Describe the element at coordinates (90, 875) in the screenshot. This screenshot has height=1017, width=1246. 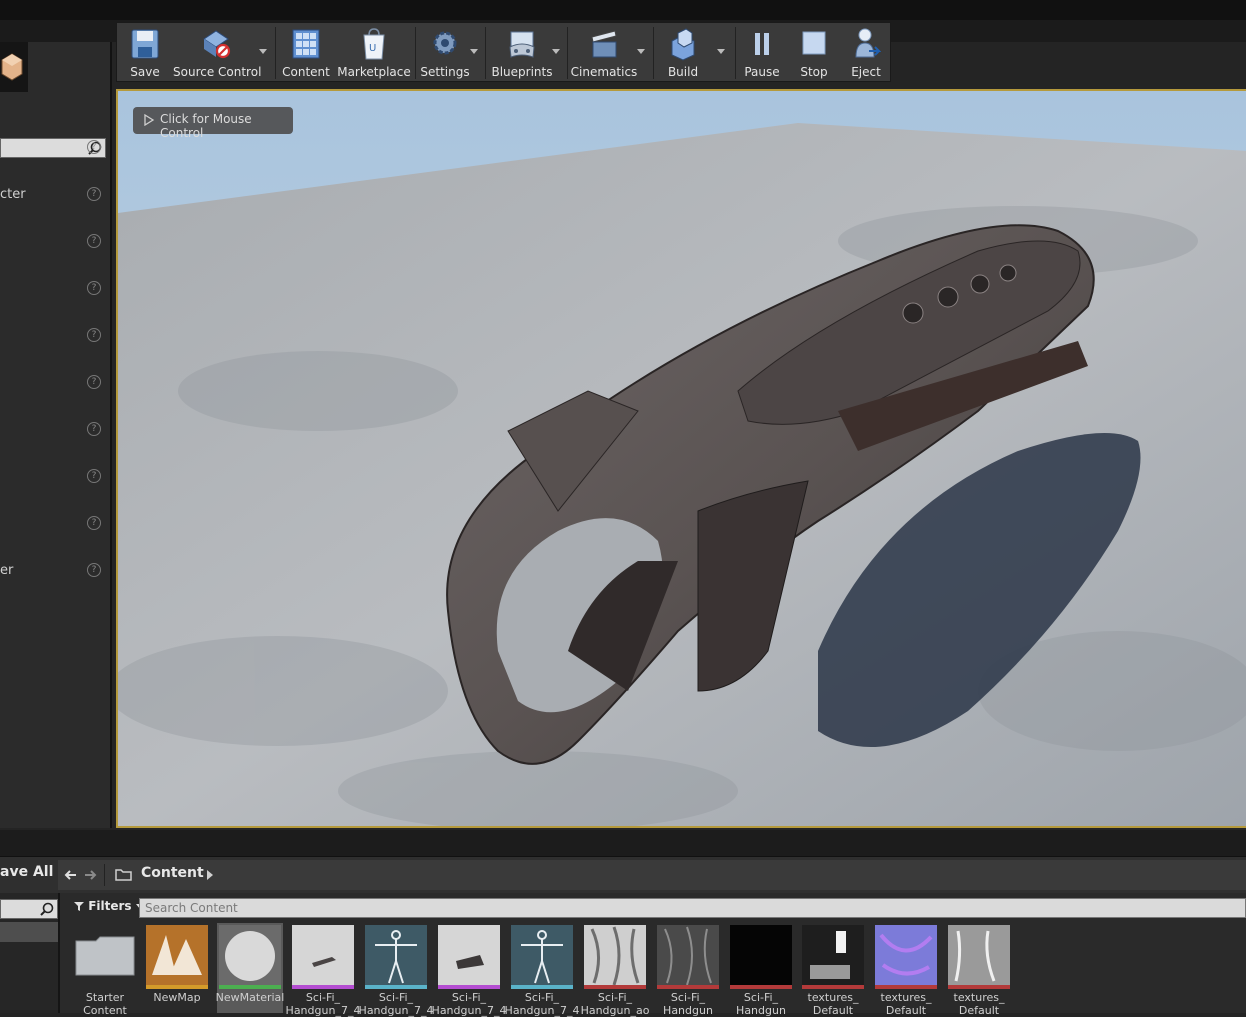
I see `forward-arrow-icon` at that location.